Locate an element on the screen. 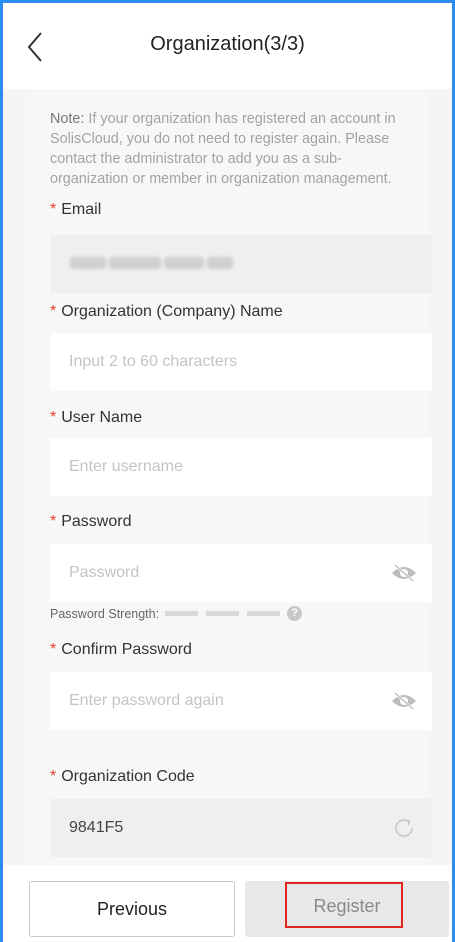 The height and width of the screenshot is (942, 455). user-name-input is located at coordinates (241, 467).